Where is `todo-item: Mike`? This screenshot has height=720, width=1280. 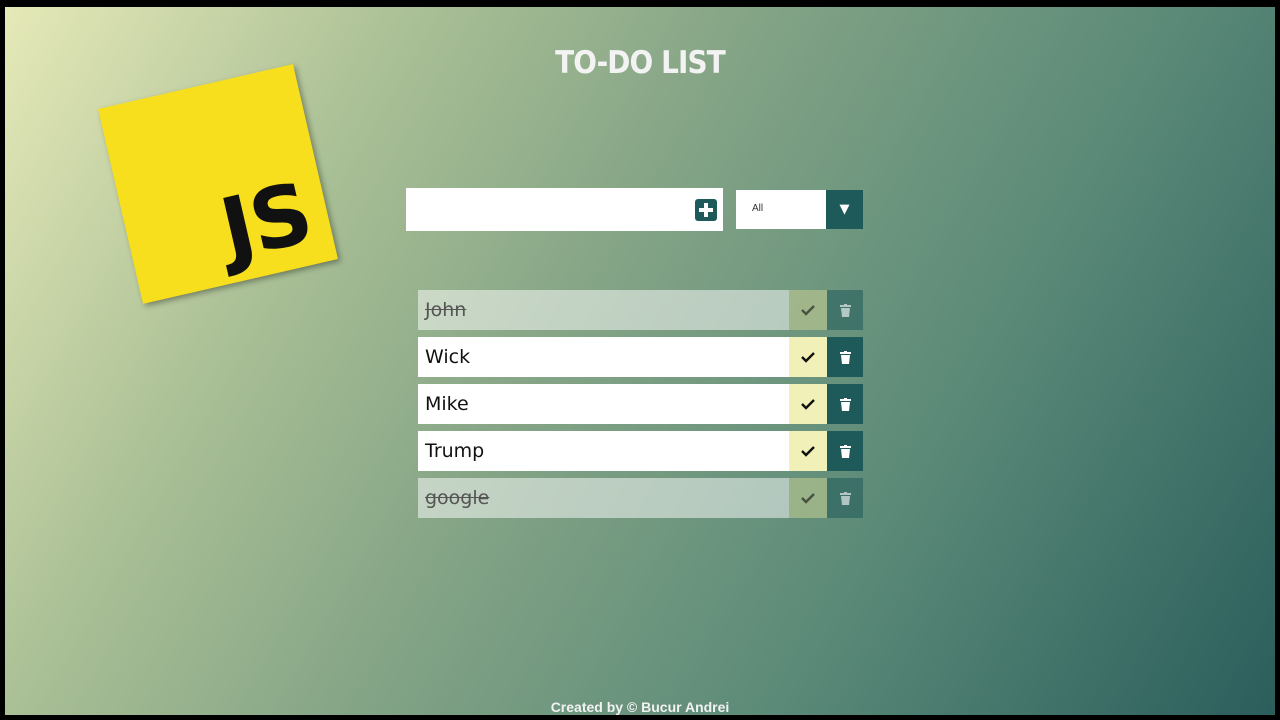
todo-item: Mike is located at coordinates (640, 404).